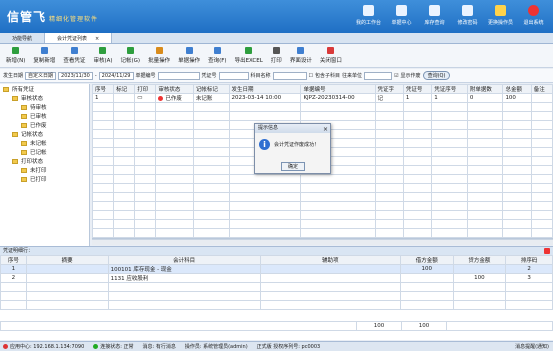 The width and height of the screenshot is (553, 351). What do you see at coordinates (410, 76) in the screenshot?
I see `show-voided-label: 显示作废` at bounding box center [410, 76].